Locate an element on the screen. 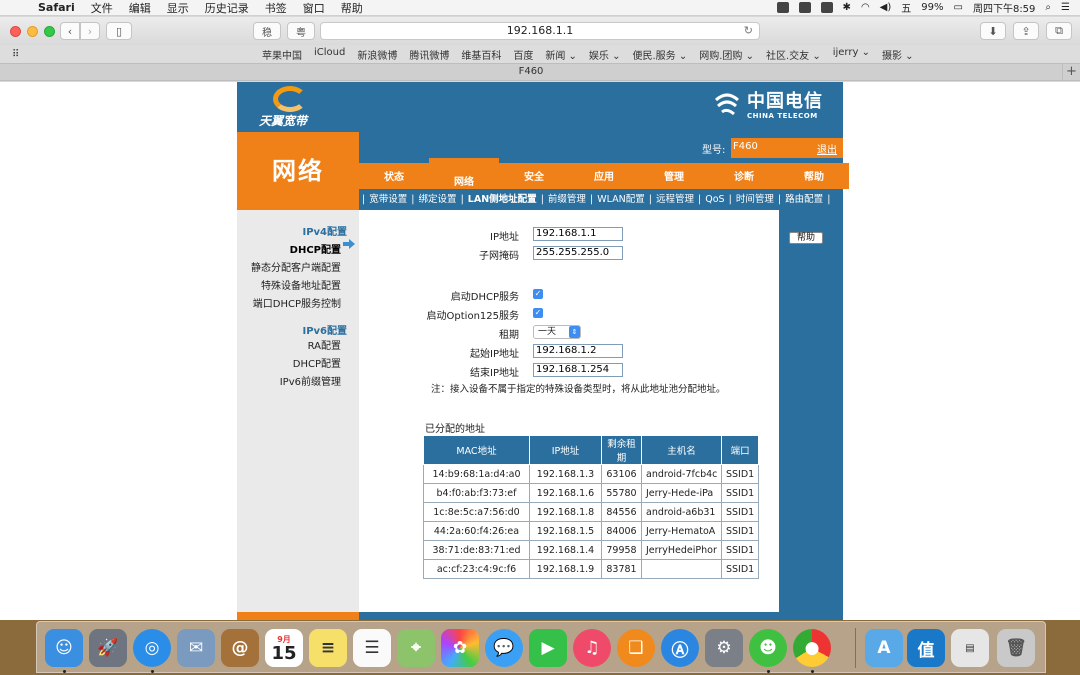 This screenshot has width=1080, height=675. leftnav-ipv6-prefix: IPv6前缀管理 is located at coordinates (310, 380).